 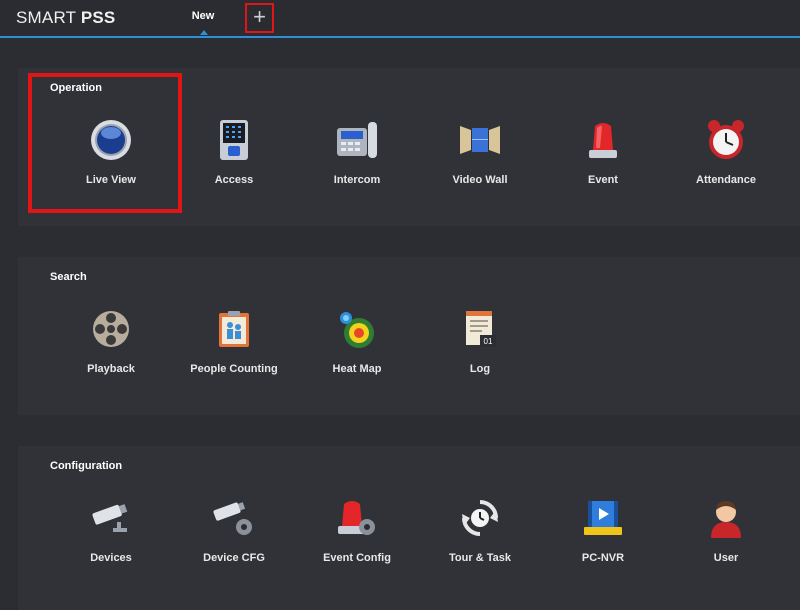 I want to click on log-label: Log, so click(x=480, y=369).